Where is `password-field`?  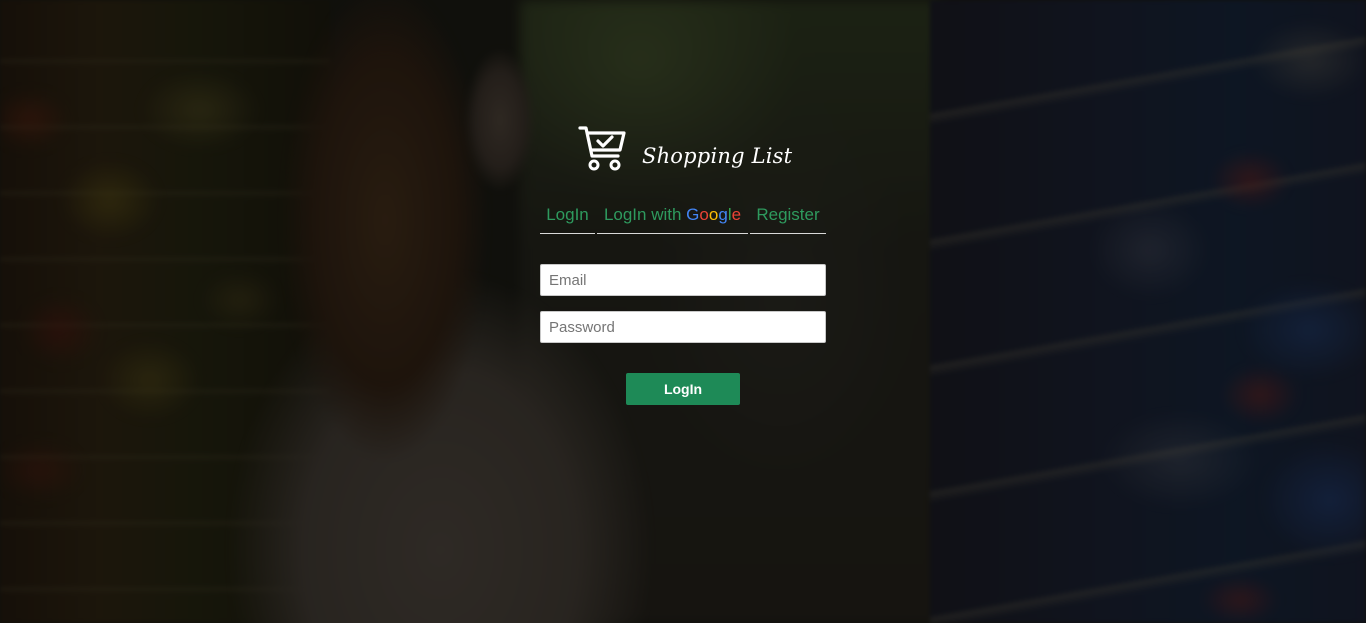
password-field is located at coordinates (683, 327).